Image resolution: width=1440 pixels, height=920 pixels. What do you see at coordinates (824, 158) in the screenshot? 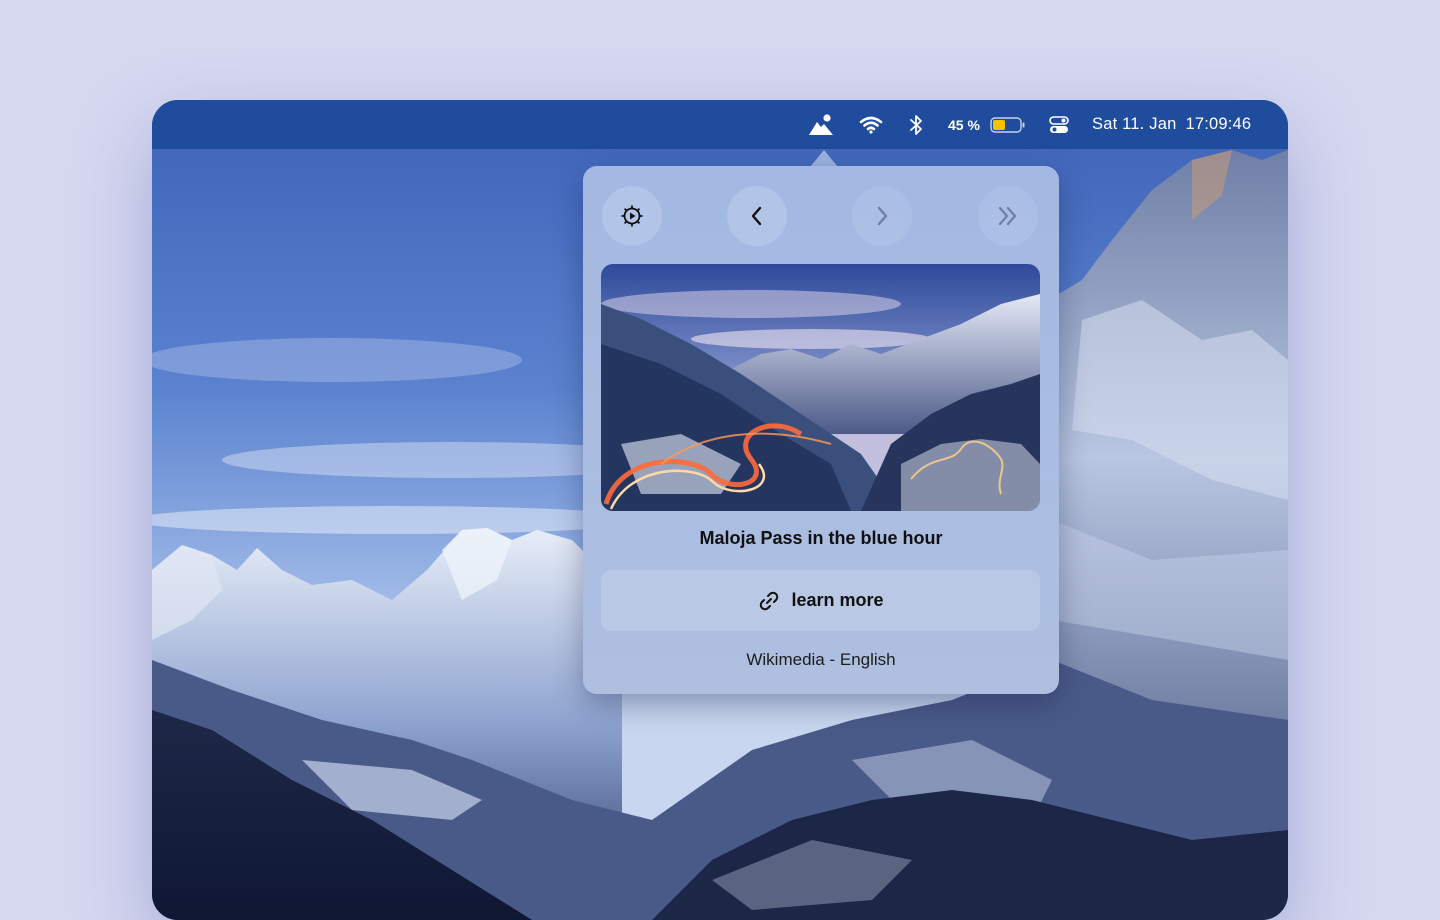
I see `popover-arrow` at bounding box center [824, 158].